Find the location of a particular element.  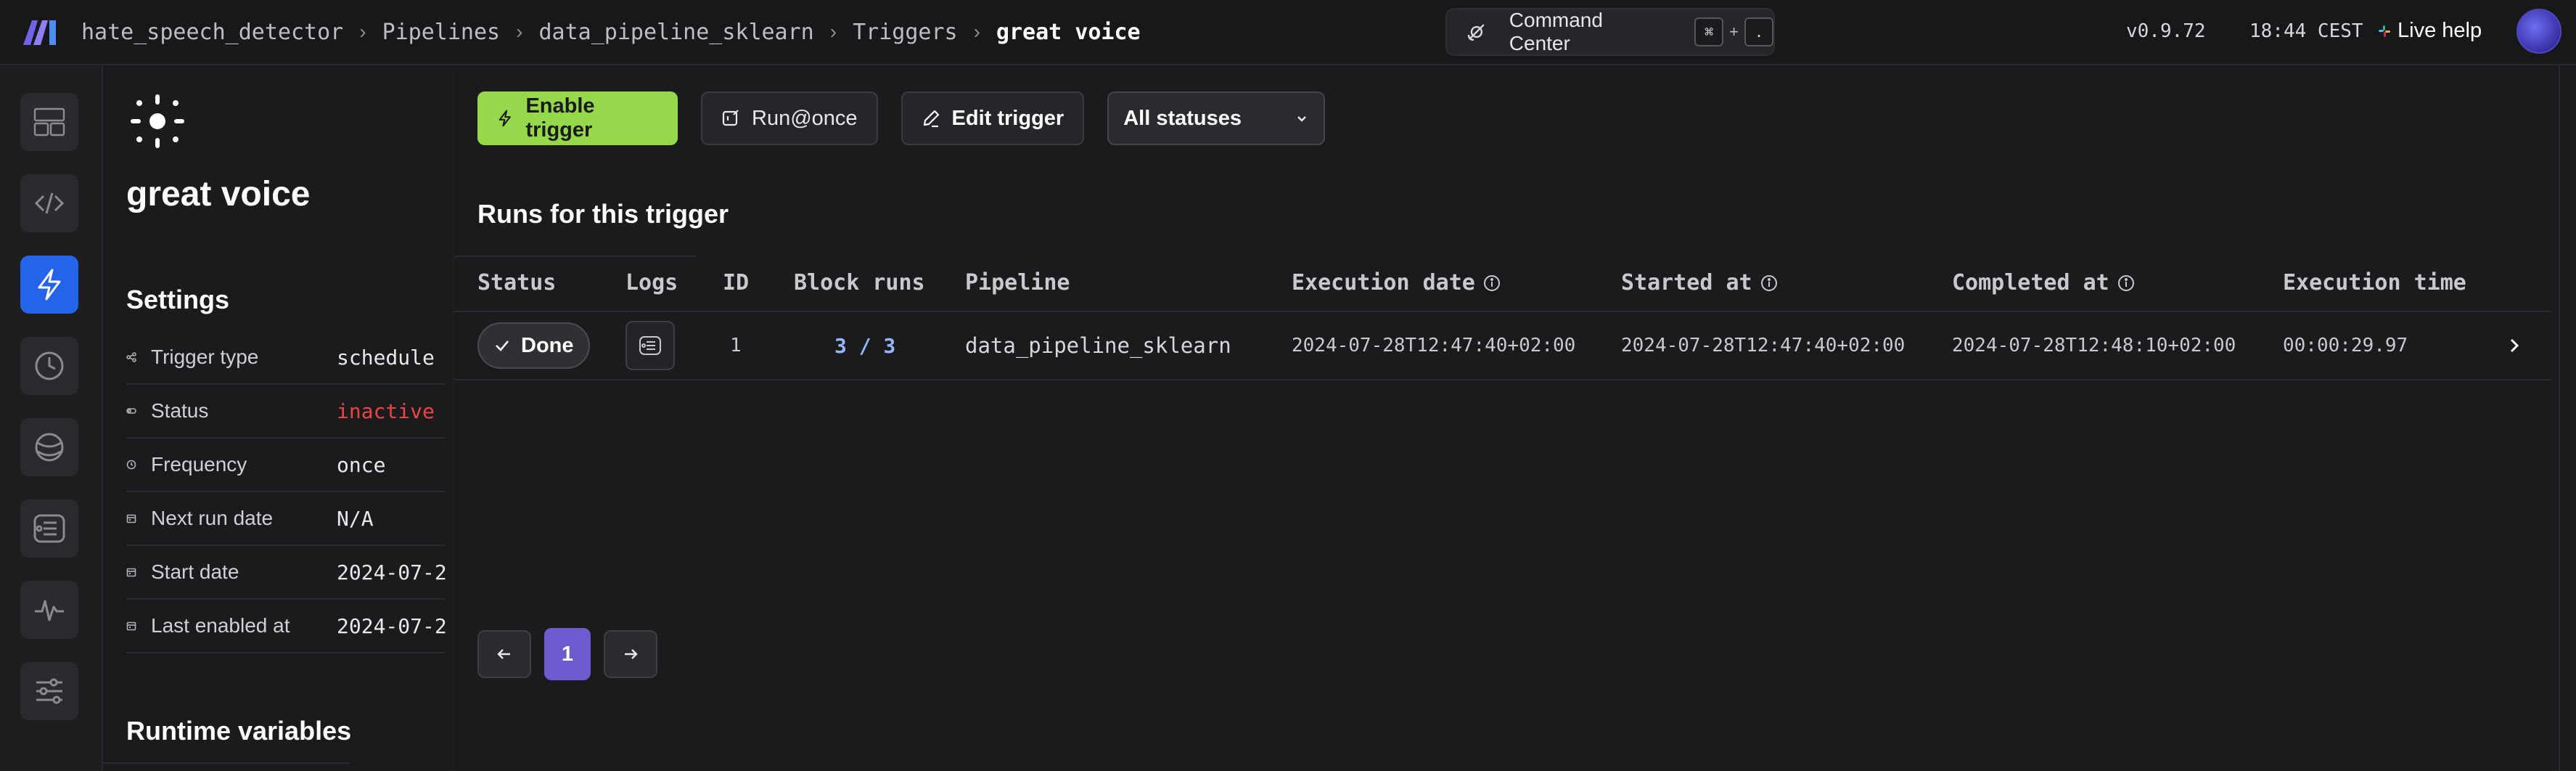

setting-row-start-date: Start date 2024-07-2 is located at coordinates (286, 573).